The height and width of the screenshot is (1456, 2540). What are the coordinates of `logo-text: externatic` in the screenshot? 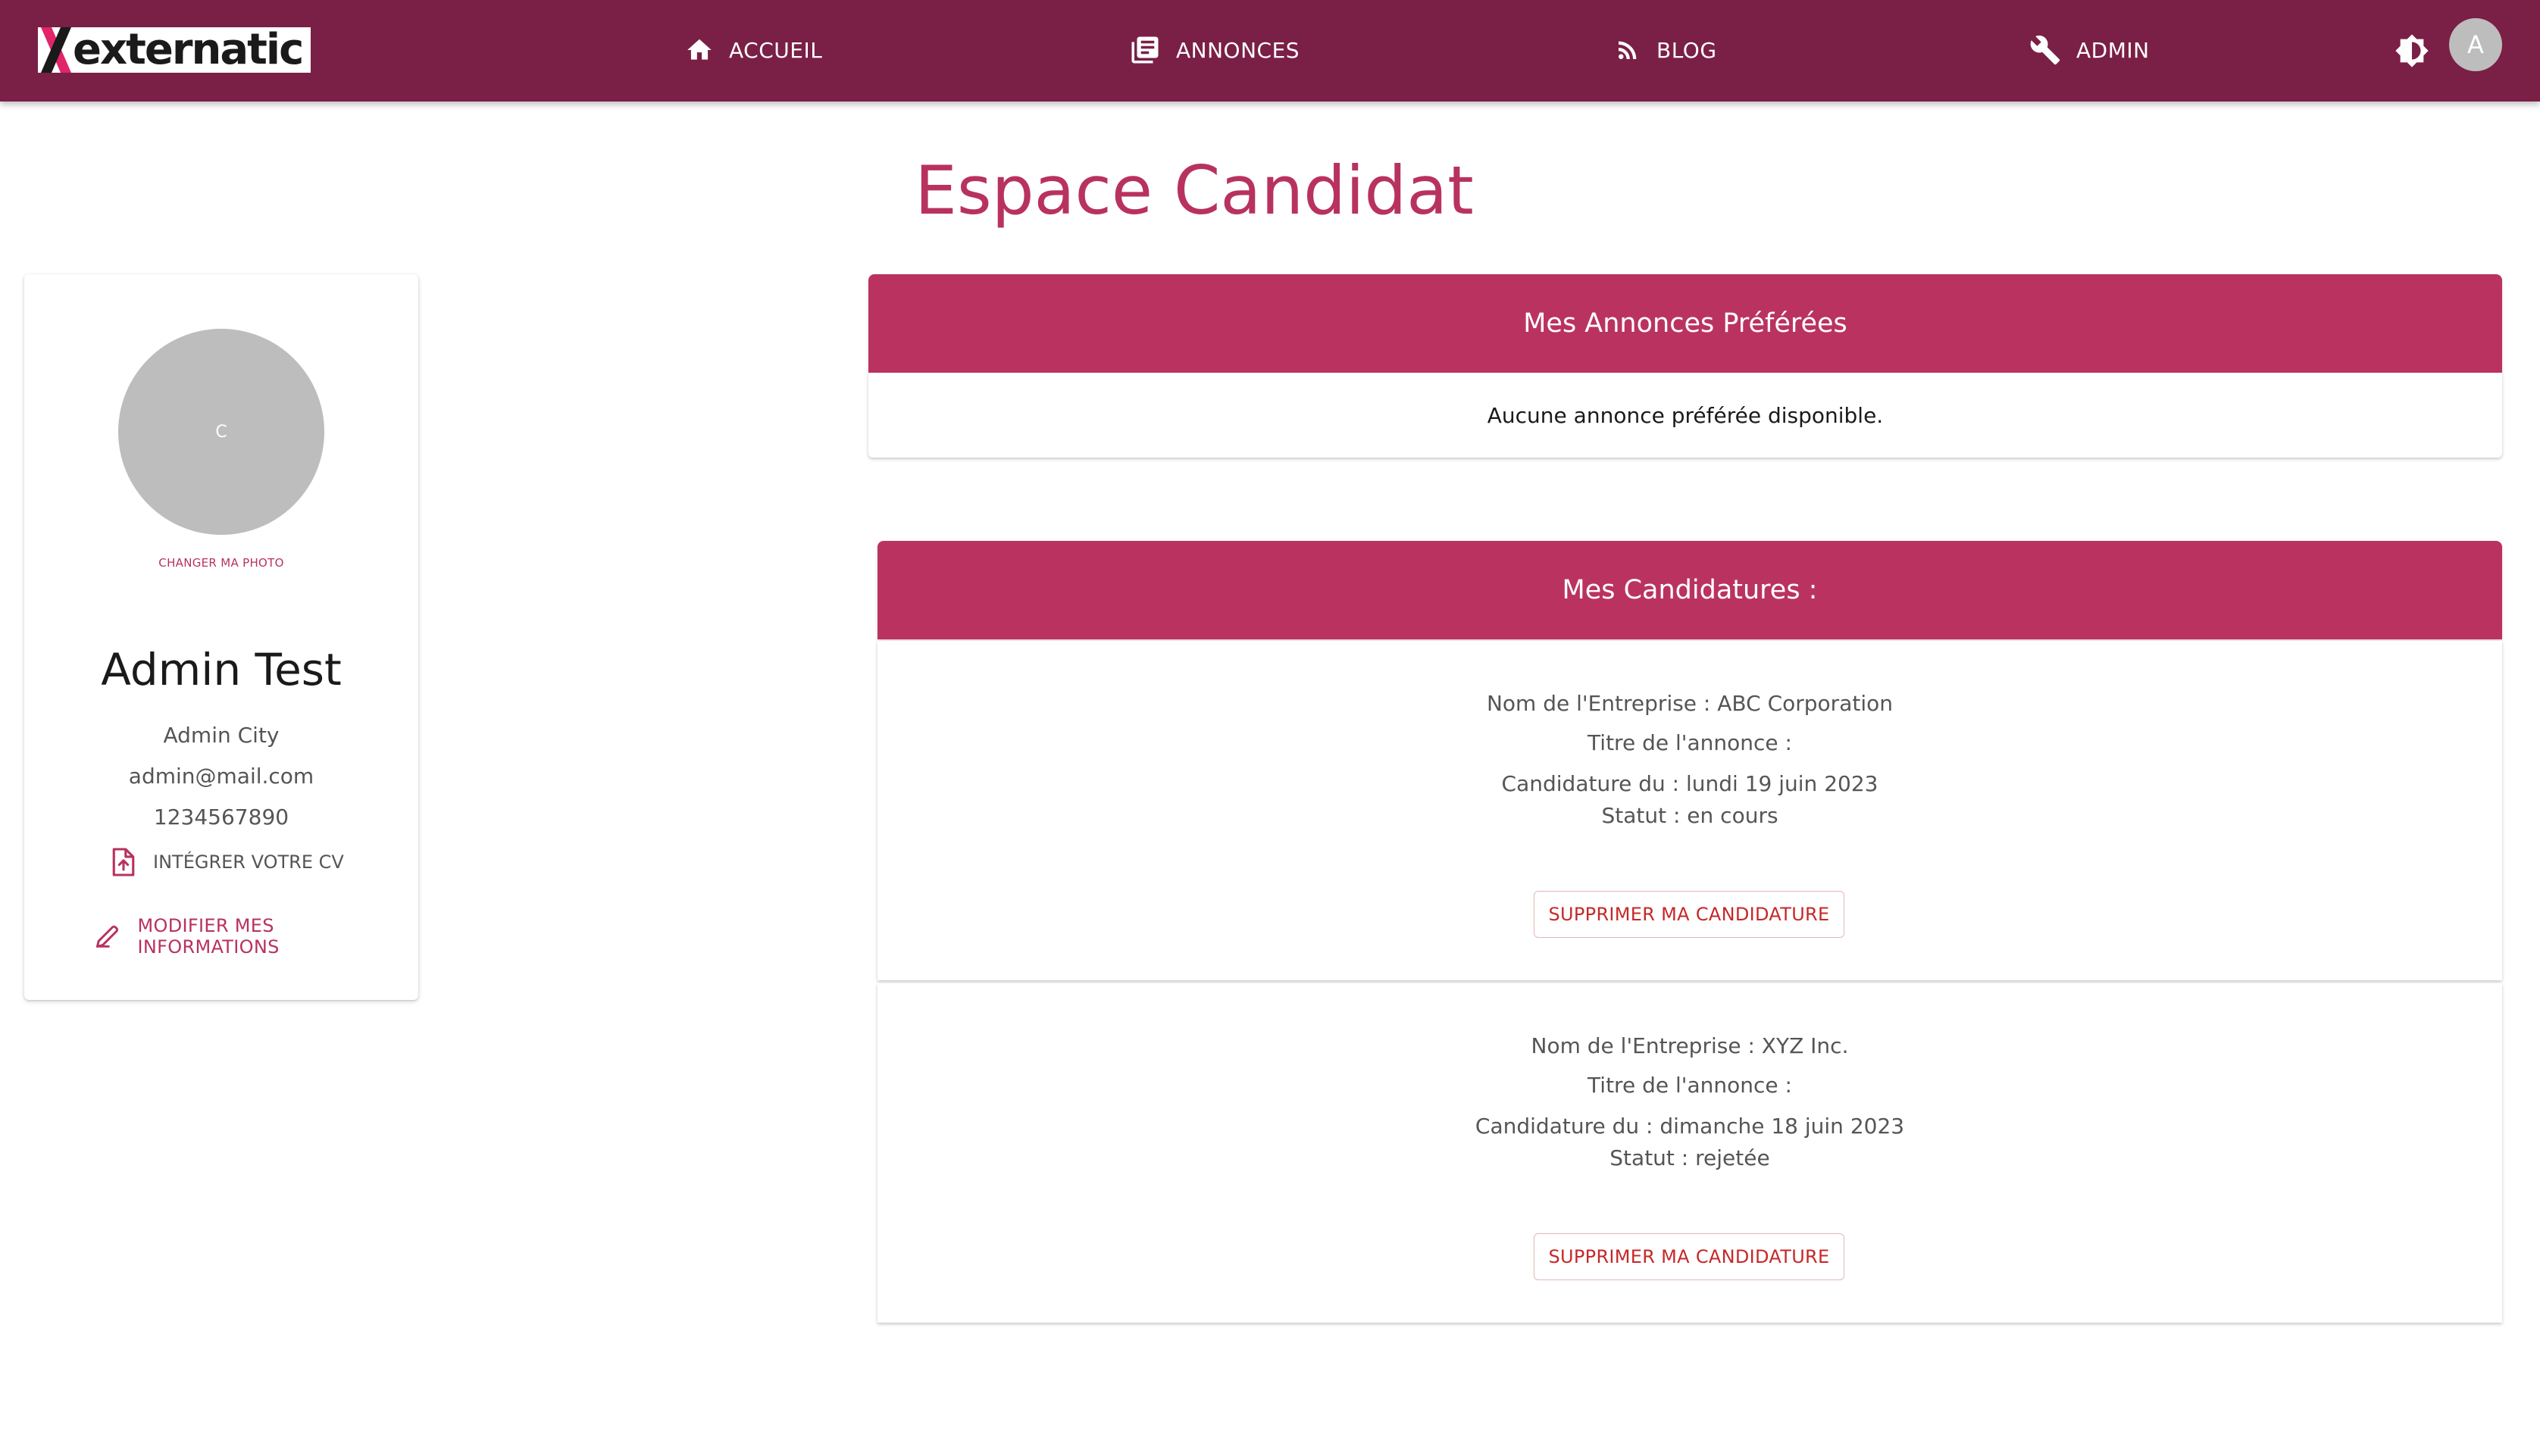 It's located at (188, 50).